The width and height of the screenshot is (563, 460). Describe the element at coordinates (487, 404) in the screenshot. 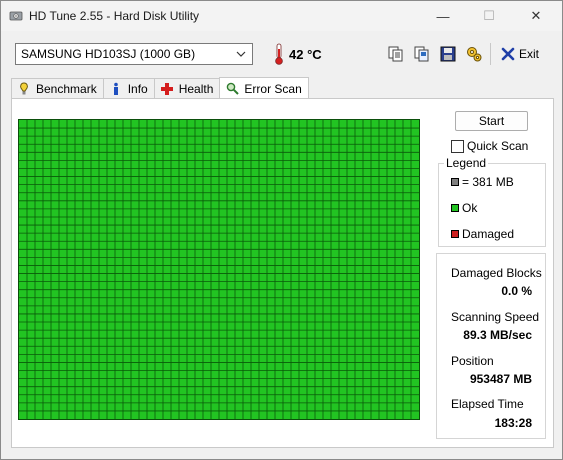

I see `elapsed-time-label: Elapsed Time` at that location.